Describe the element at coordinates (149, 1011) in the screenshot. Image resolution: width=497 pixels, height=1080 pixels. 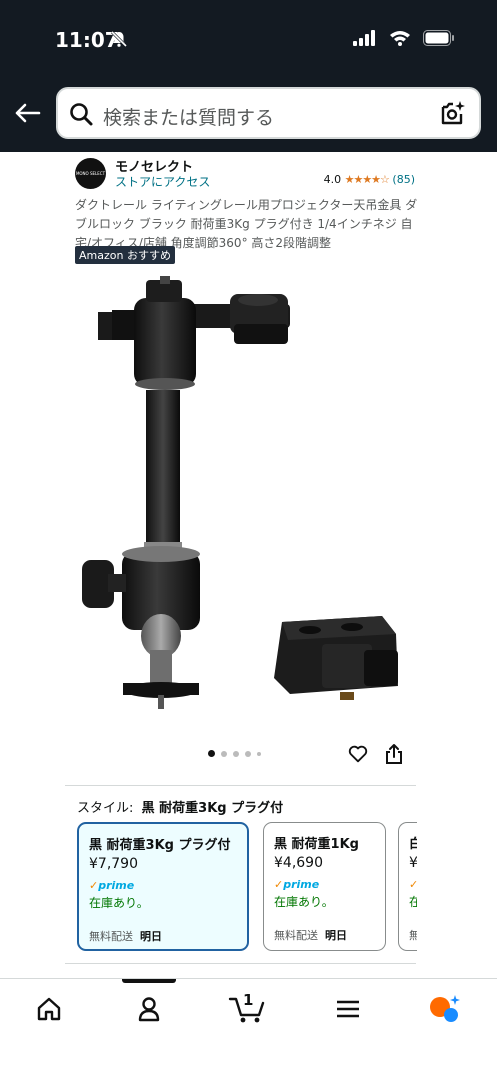
I see `account-icon` at that location.